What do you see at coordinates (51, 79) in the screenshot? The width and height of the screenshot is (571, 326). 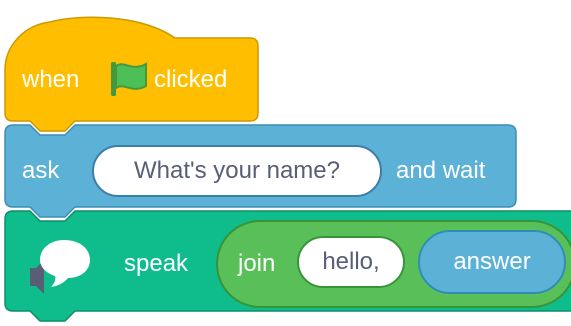 I see `when-label: when` at bounding box center [51, 79].